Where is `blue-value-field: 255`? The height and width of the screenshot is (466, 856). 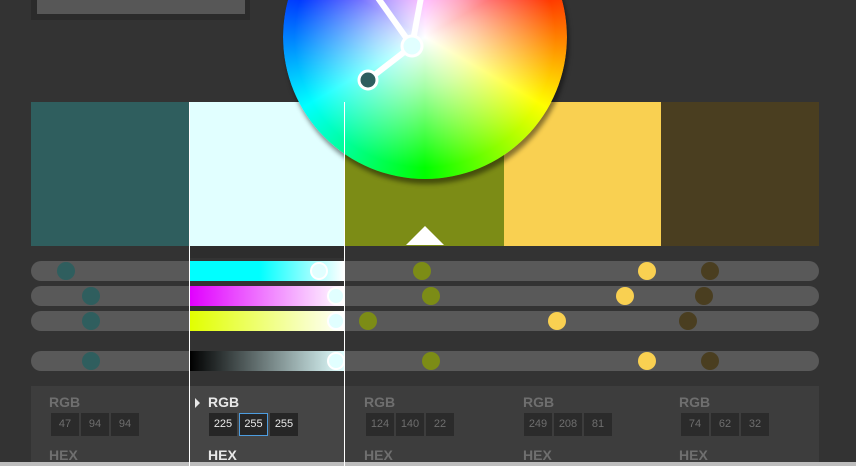
blue-value-field: 255 is located at coordinates (284, 424).